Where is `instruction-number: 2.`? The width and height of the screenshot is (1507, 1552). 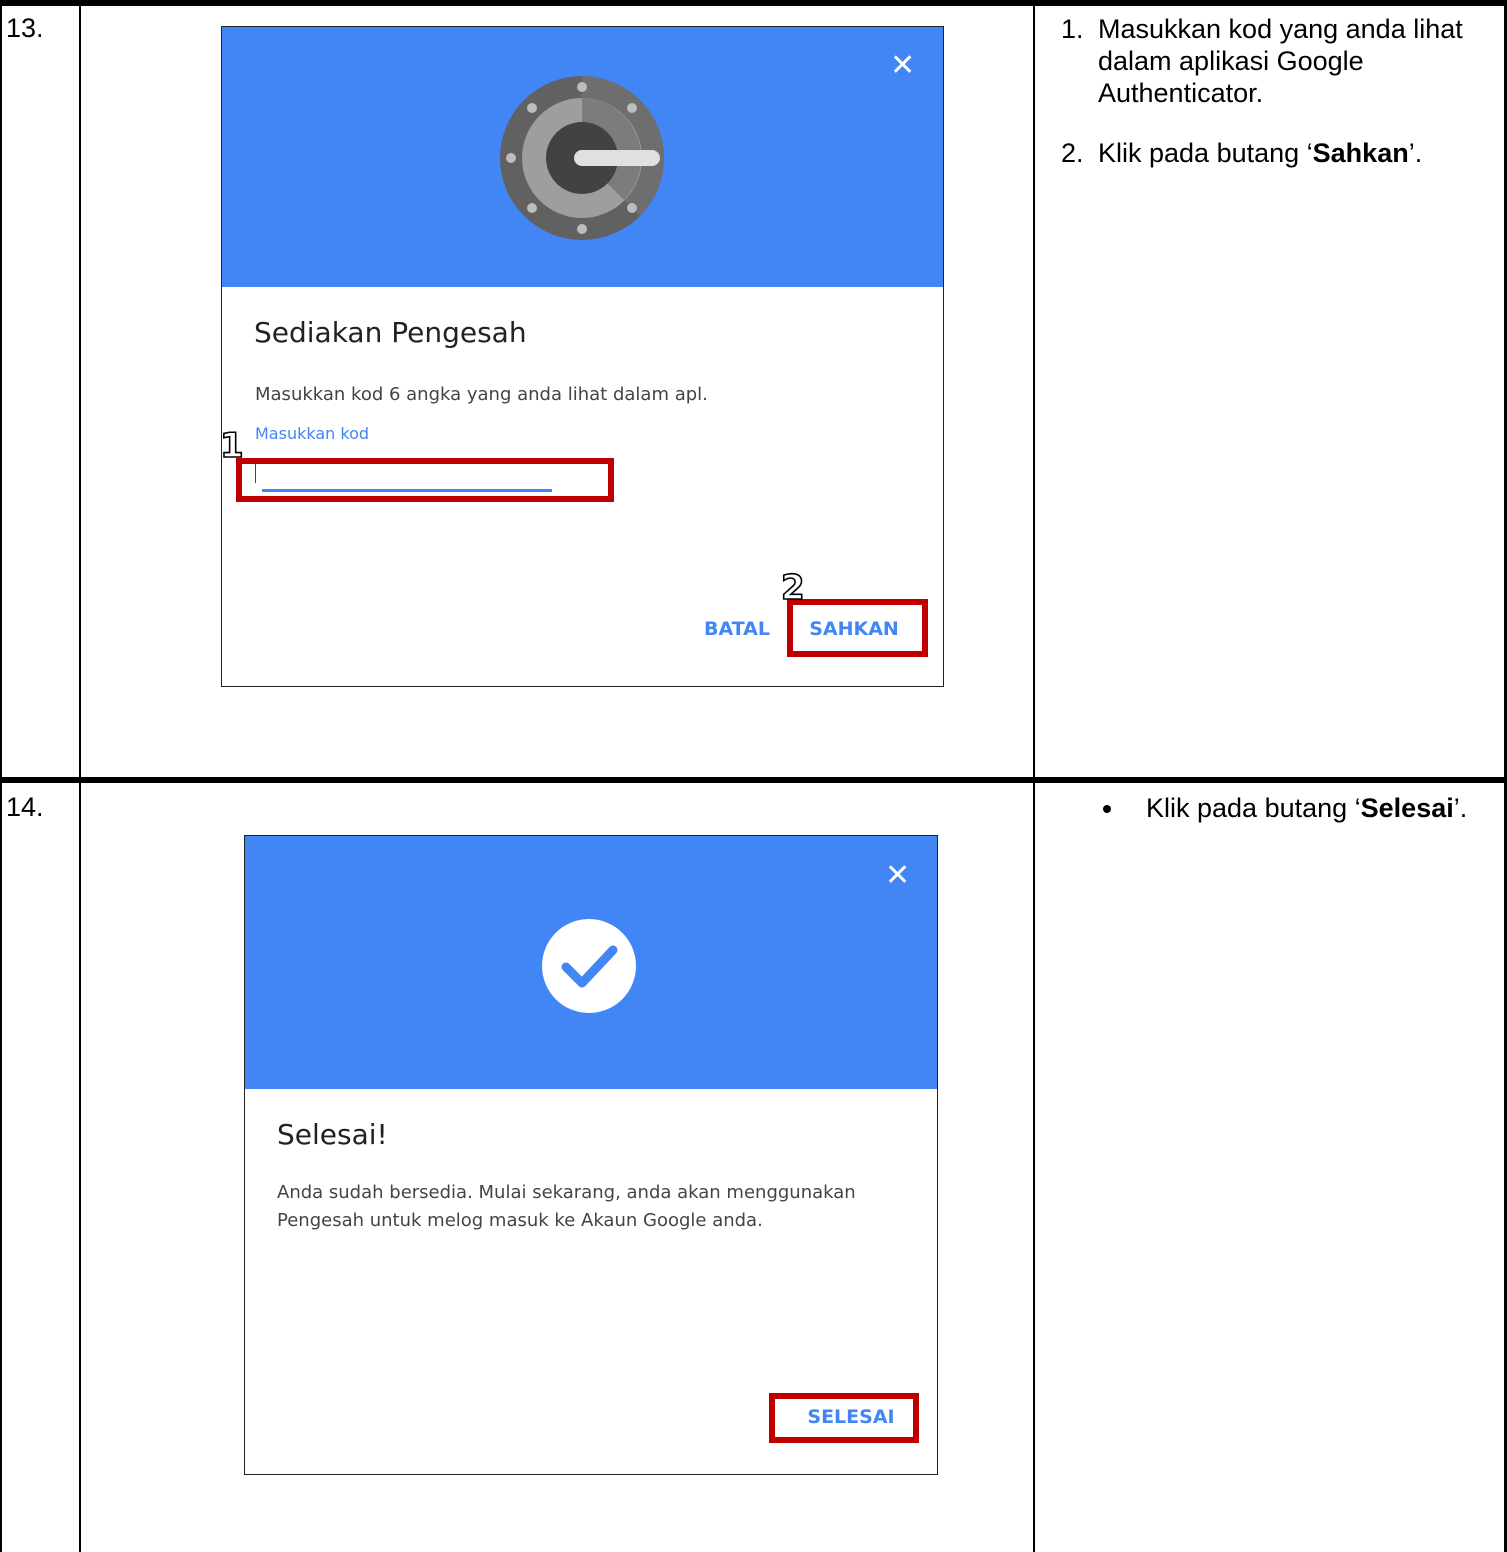 instruction-number: 2. is located at coordinates (1072, 153).